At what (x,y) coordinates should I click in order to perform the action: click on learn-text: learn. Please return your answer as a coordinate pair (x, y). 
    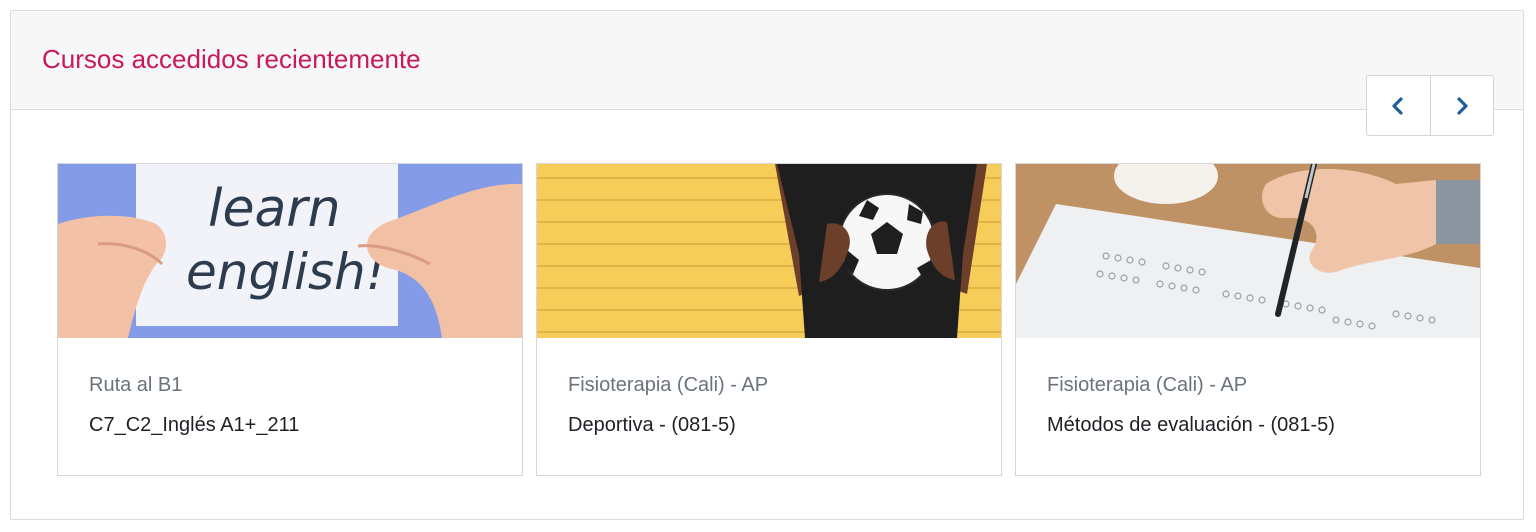
    Looking at the image, I should click on (274, 209).